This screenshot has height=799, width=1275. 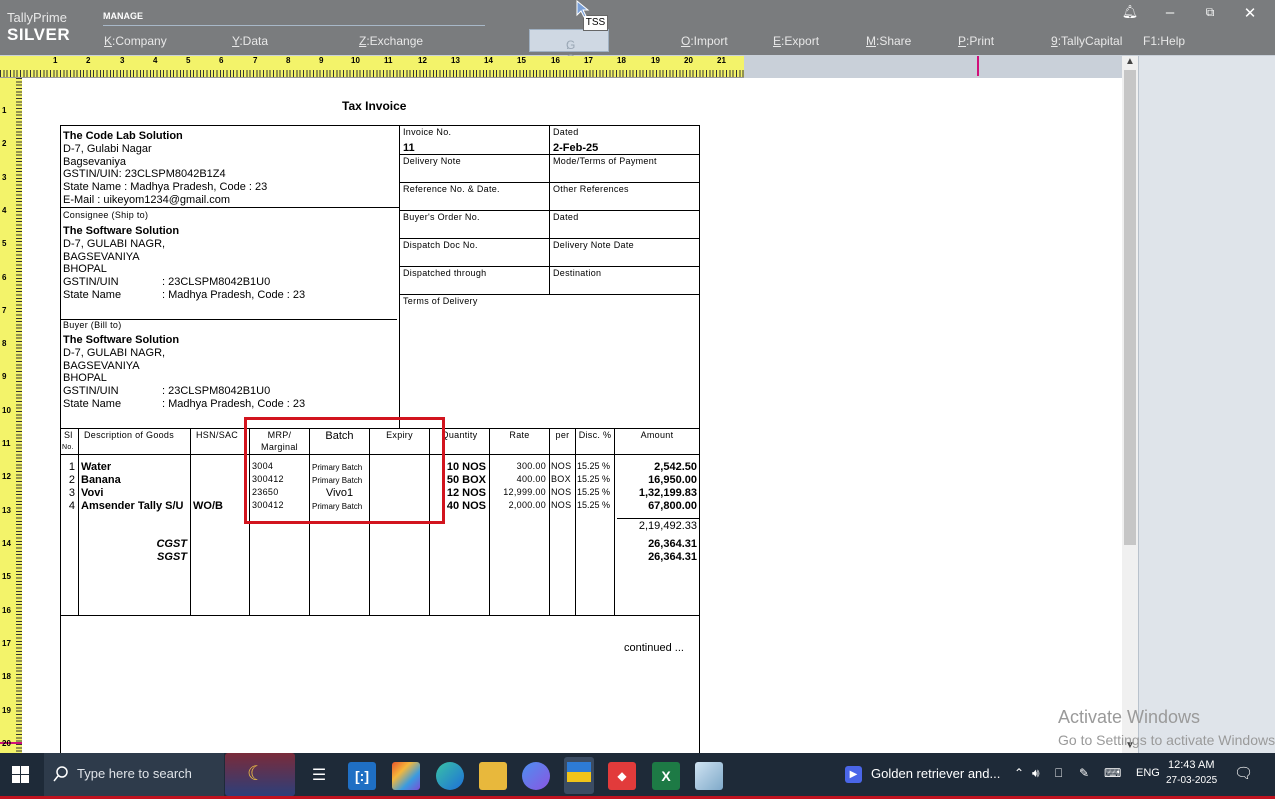 What do you see at coordinates (344, 470) in the screenshot?
I see `highlight-annotation` at bounding box center [344, 470].